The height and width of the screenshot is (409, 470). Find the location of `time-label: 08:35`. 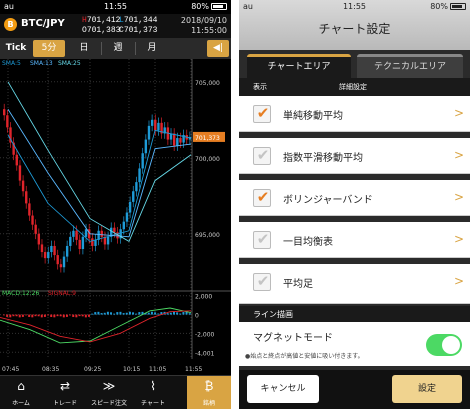

time-label: 08:35 is located at coordinates (50, 369).